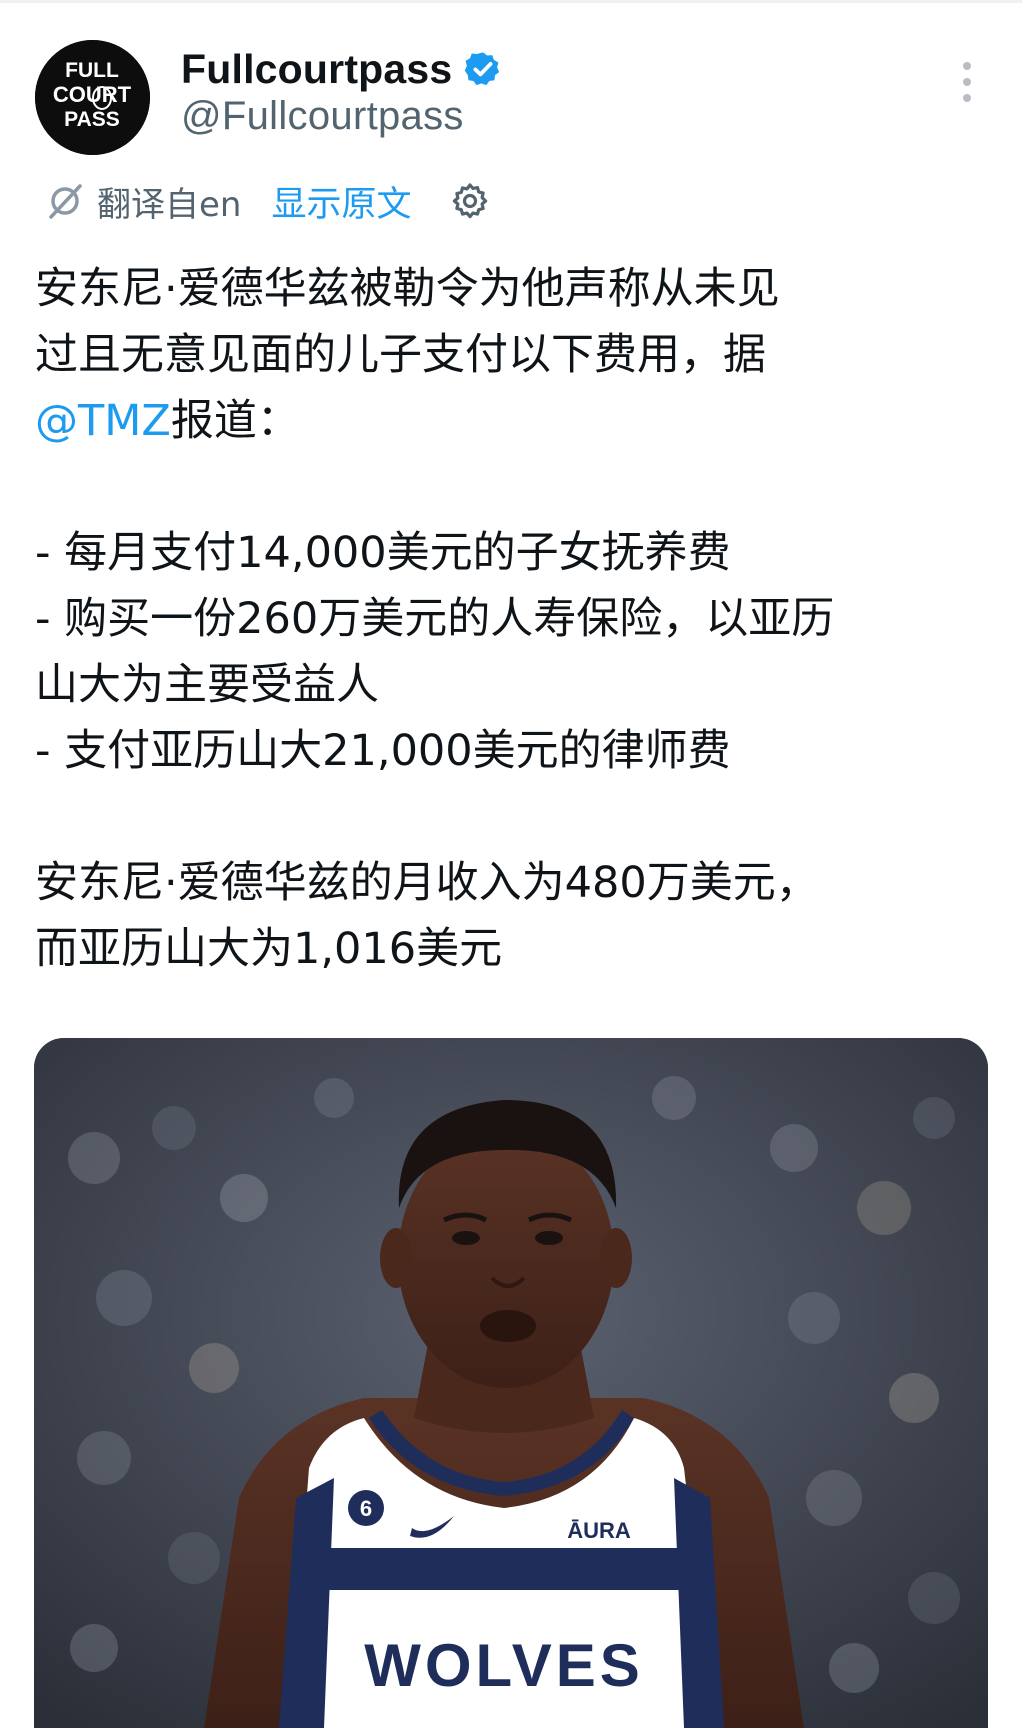  What do you see at coordinates (366, 1508) in the screenshot?
I see `jersey-number: 6` at bounding box center [366, 1508].